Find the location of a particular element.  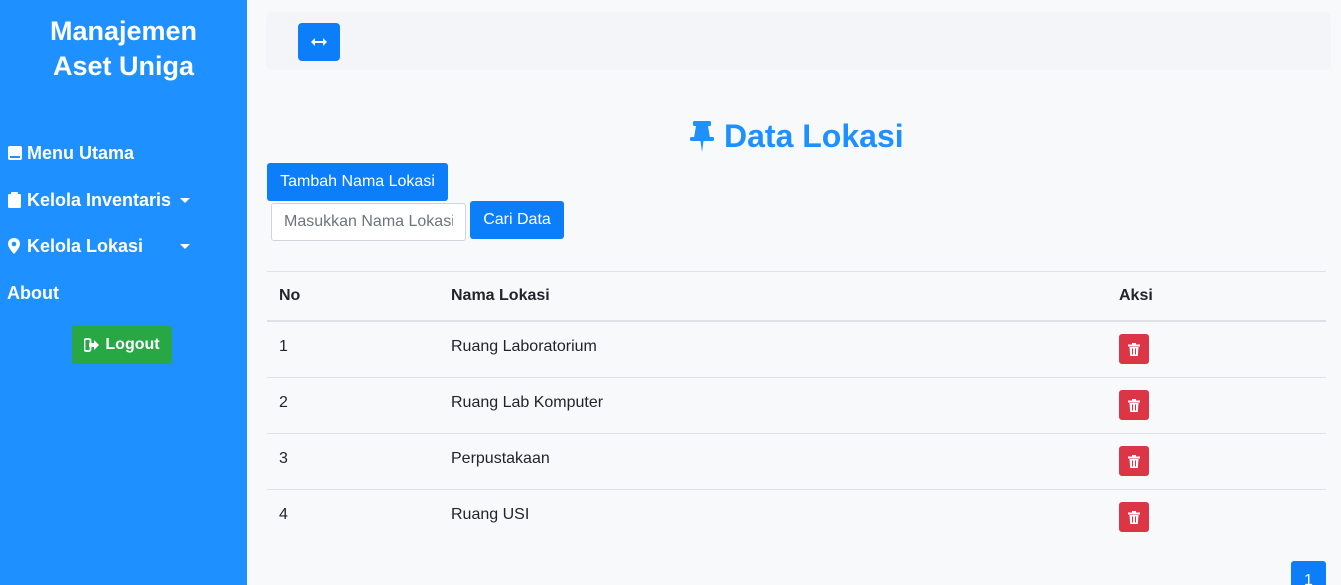

search-button: Cari Data is located at coordinates (517, 220).